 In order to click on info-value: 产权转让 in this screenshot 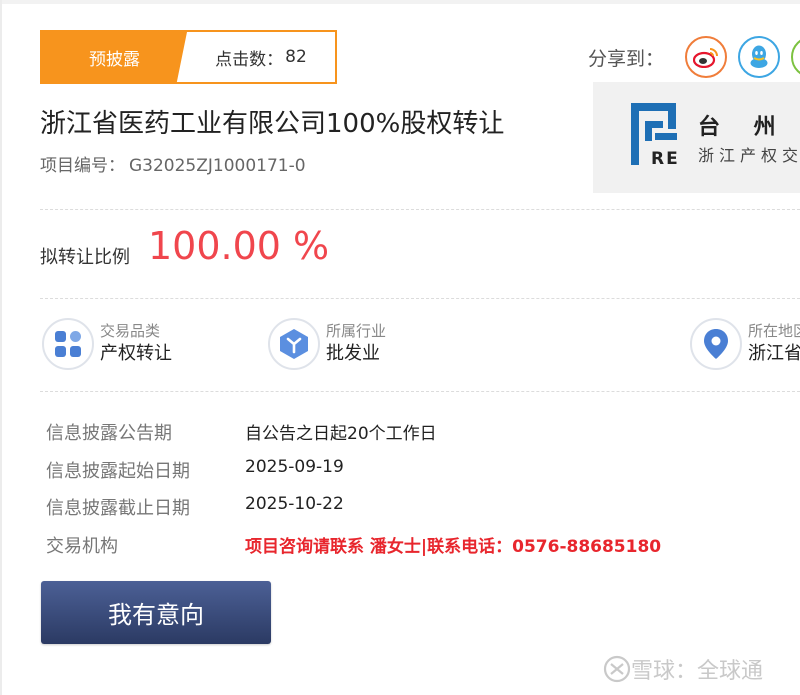, I will do `click(136, 353)`.